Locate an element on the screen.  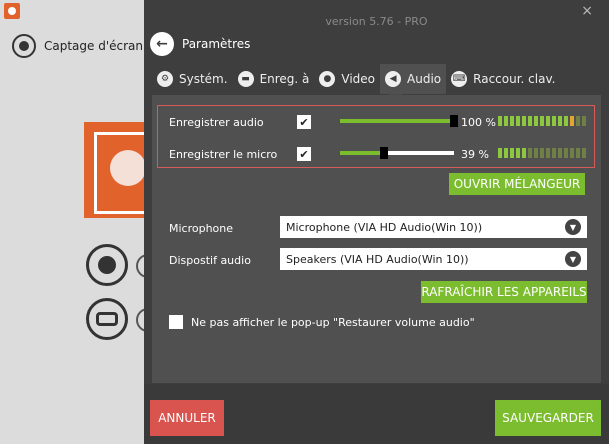
tab-audio: ◀ Audio is located at coordinates (413, 79).